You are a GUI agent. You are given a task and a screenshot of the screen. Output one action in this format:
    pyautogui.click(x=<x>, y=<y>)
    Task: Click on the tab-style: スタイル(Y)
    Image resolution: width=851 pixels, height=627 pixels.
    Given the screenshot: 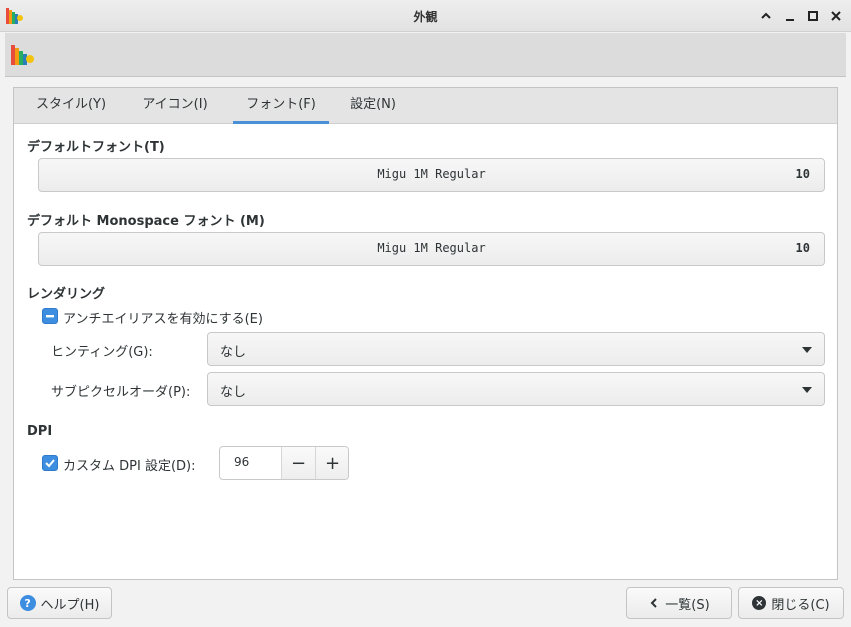 What is the action you would take?
    pyautogui.click(x=71, y=106)
    